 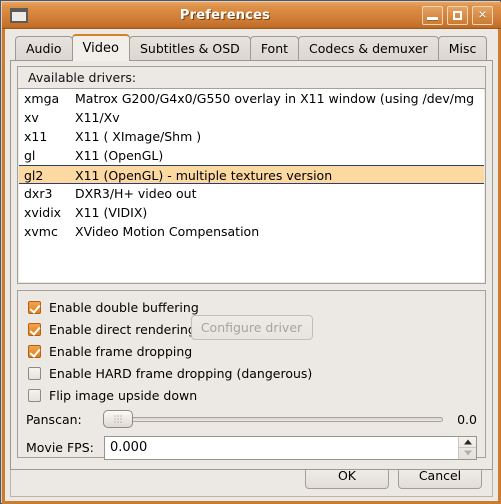 What do you see at coordinates (41, 231) in the screenshot?
I see `driver-name: xvmc` at bounding box center [41, 231].